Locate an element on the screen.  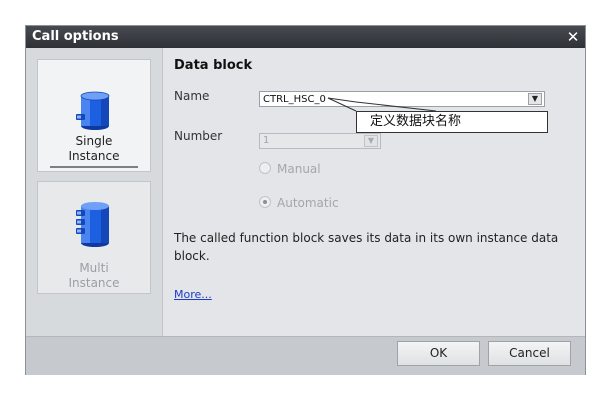
callout-pointer is located at coordinates (382, 104).